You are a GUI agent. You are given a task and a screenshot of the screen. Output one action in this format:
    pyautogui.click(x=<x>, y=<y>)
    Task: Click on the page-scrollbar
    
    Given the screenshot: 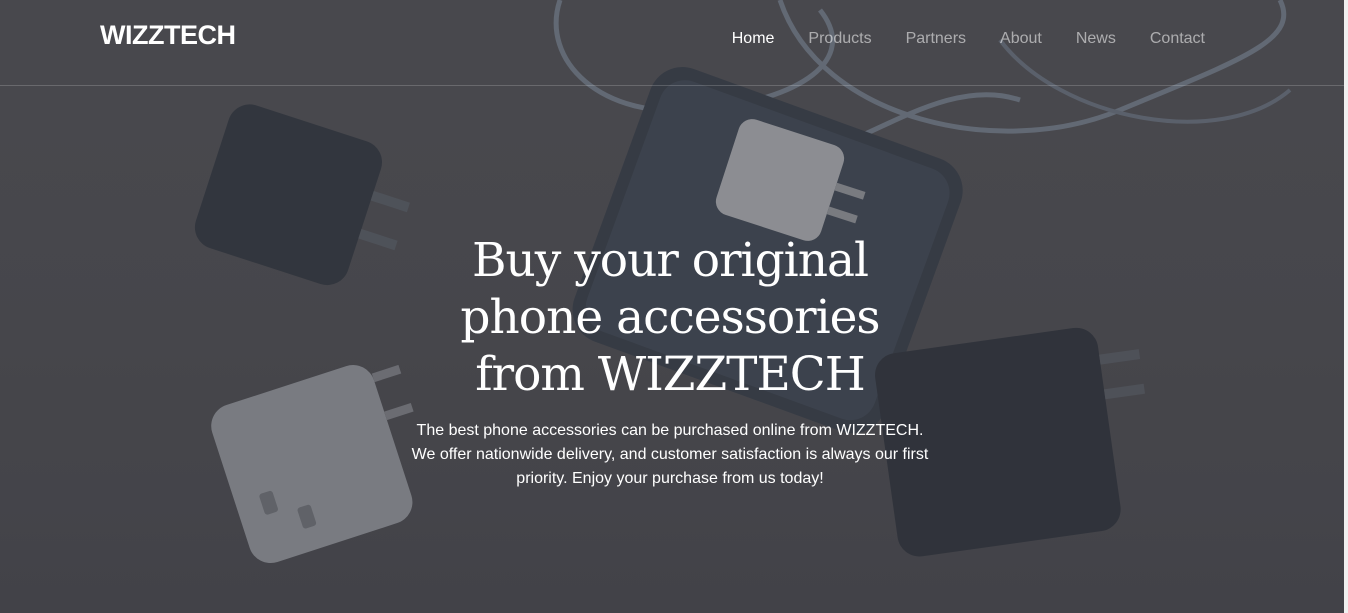 What is the action you would take?
    pyautogui.click(x=1346, y=306)
    